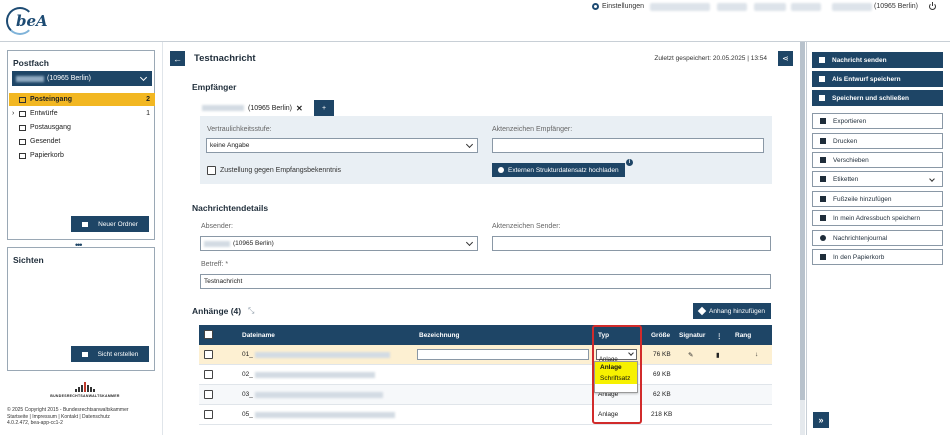 The width and height of the screenshot is (950, 435). Describe the element at coordinates (719, 336) in the screenshot. I see `col-menu-icon: ⋮` at that location.